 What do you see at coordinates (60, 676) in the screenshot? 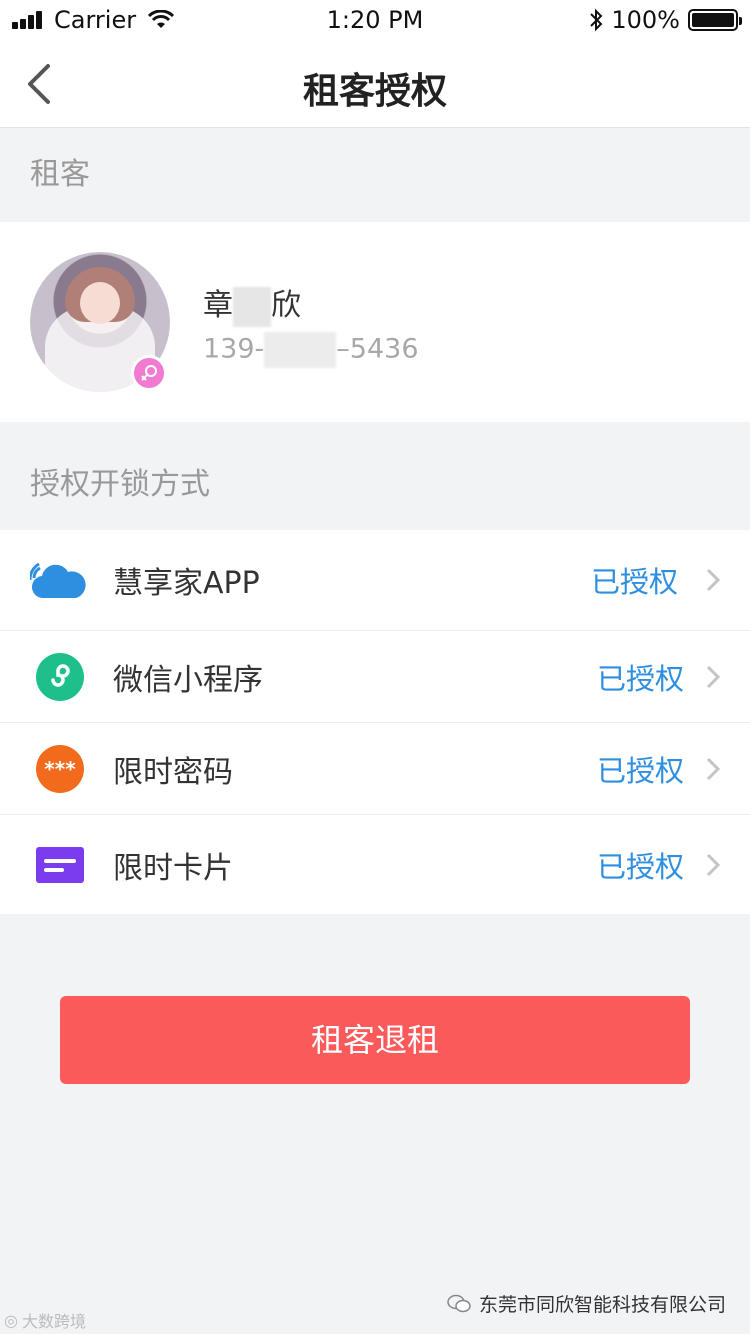
I see `mini-program-icon` at bounding box center [60, 676].